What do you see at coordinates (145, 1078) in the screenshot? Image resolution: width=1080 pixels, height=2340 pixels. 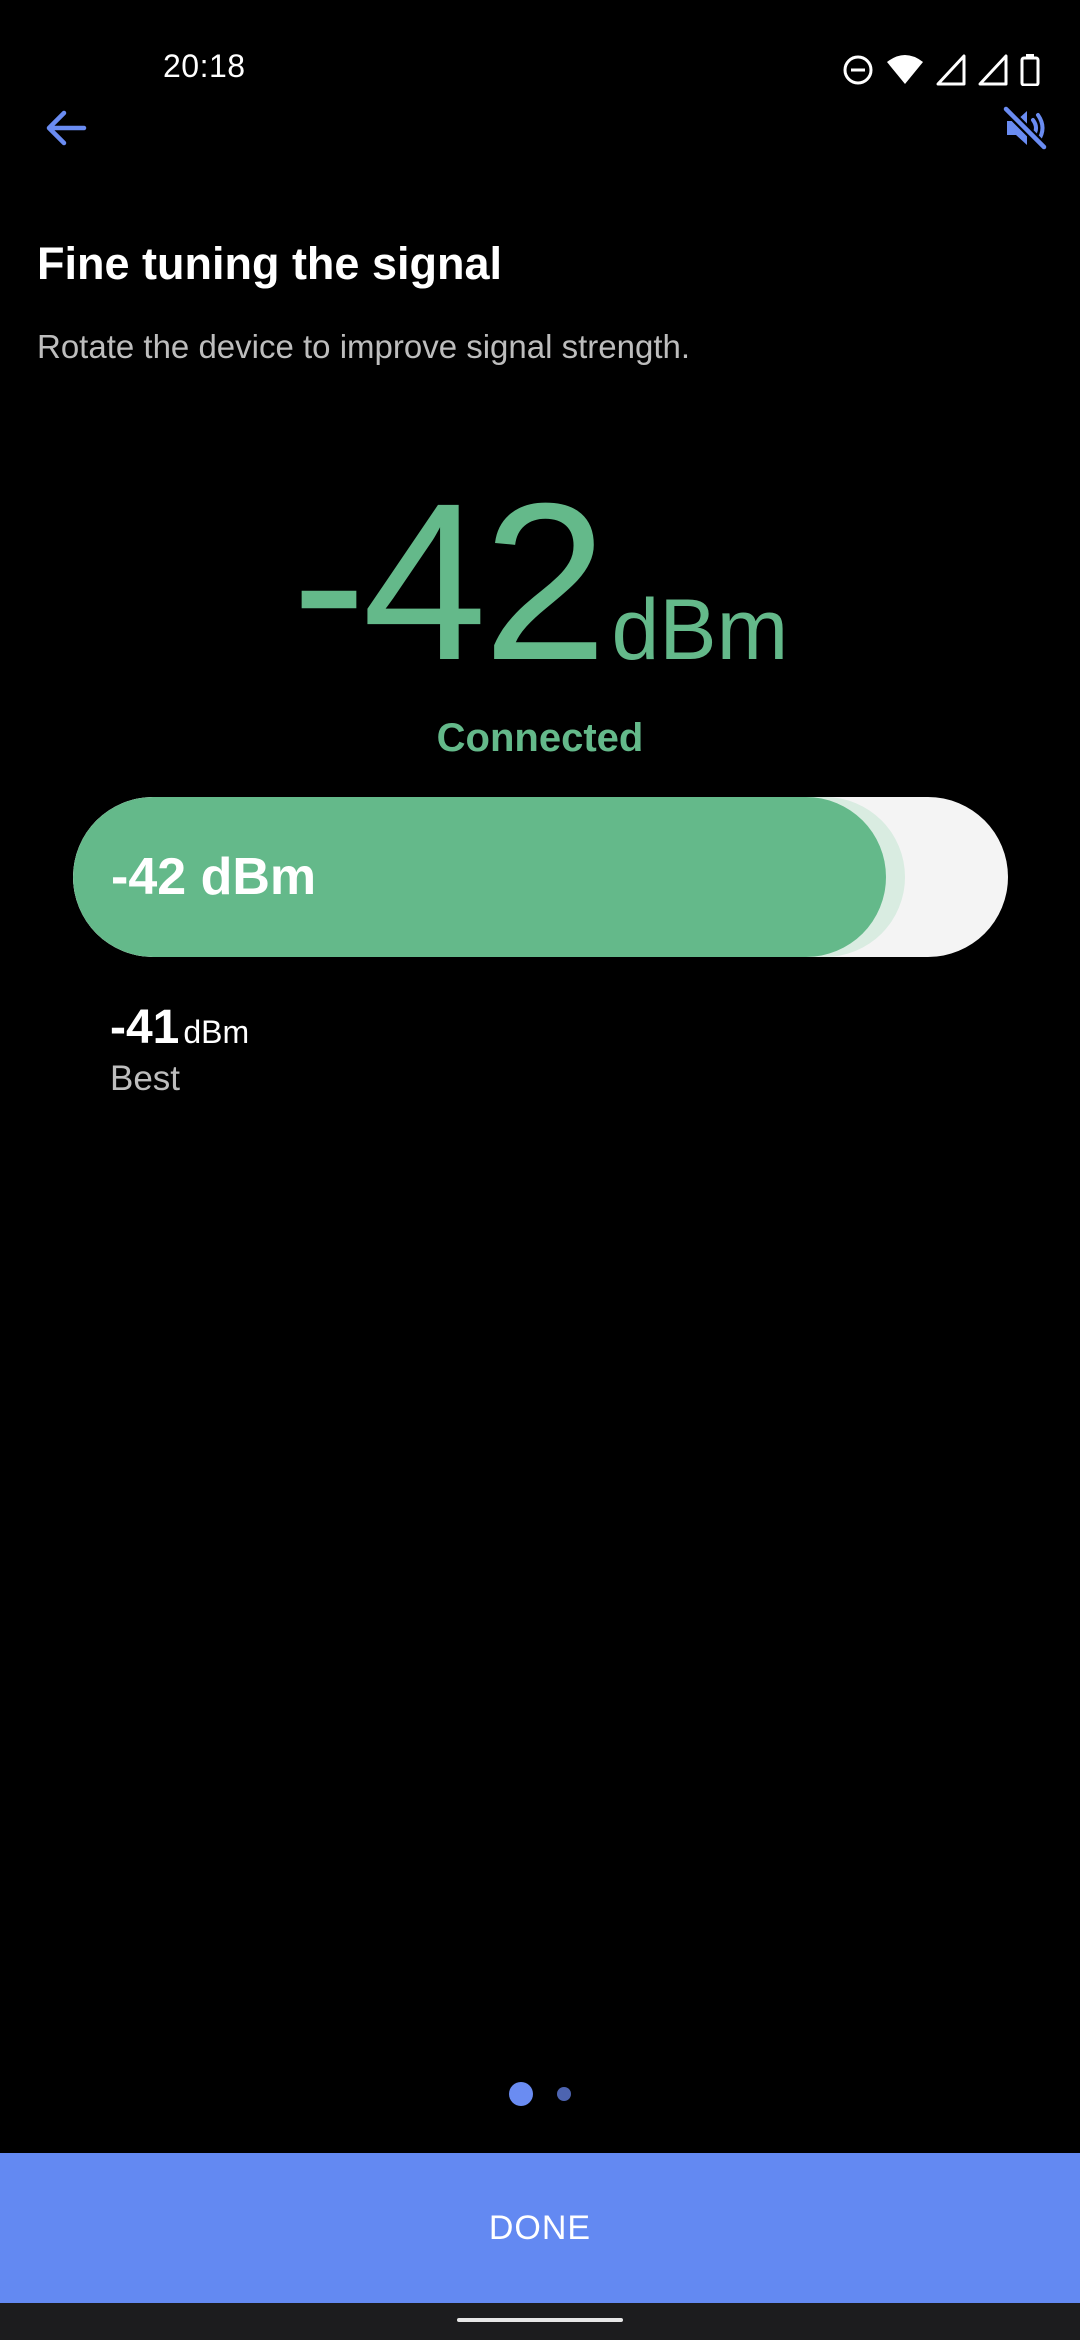 I see `best-reading-label: Best` at bounding box center [145, 1078].